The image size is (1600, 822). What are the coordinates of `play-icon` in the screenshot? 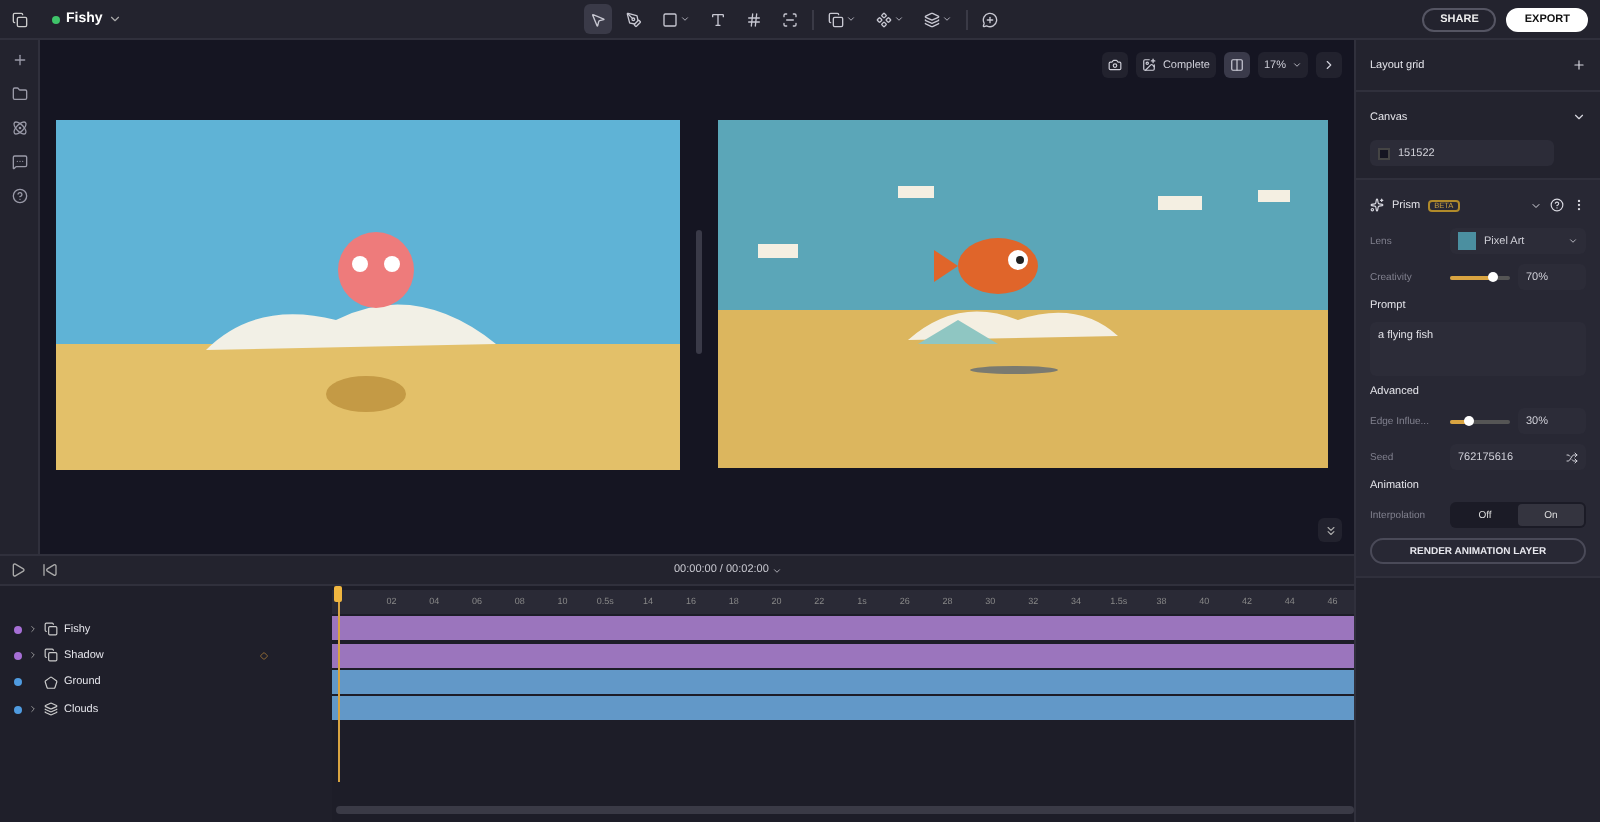 It's located at (18, 570).